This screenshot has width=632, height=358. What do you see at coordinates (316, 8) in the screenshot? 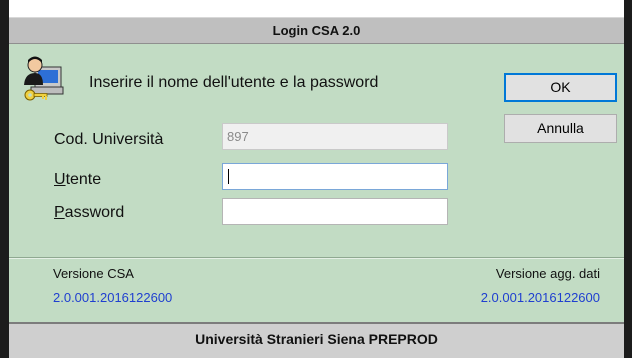
I see `window-top-strip` at bounding box center [316, 8].